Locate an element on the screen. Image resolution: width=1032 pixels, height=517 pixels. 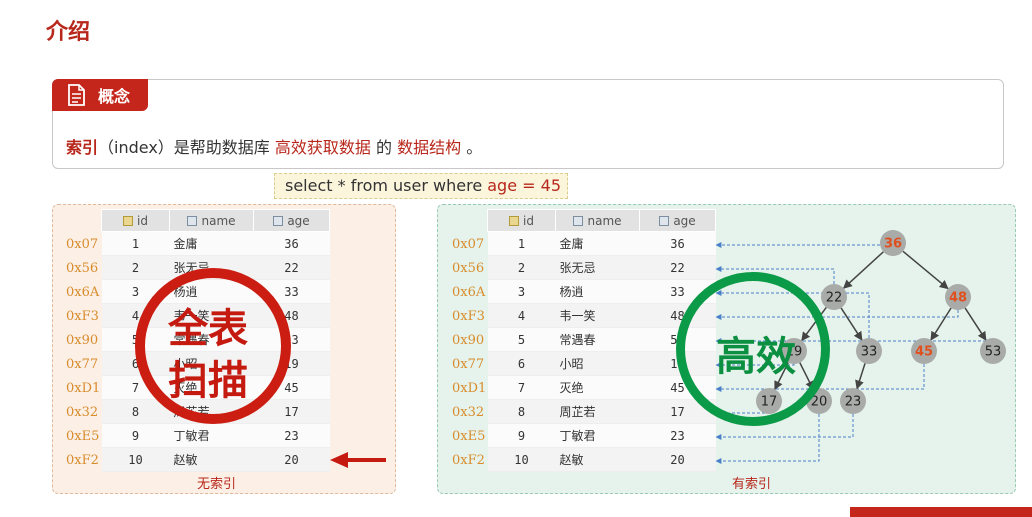
tree-node-36: 36 is located at coordinates (893, 243).